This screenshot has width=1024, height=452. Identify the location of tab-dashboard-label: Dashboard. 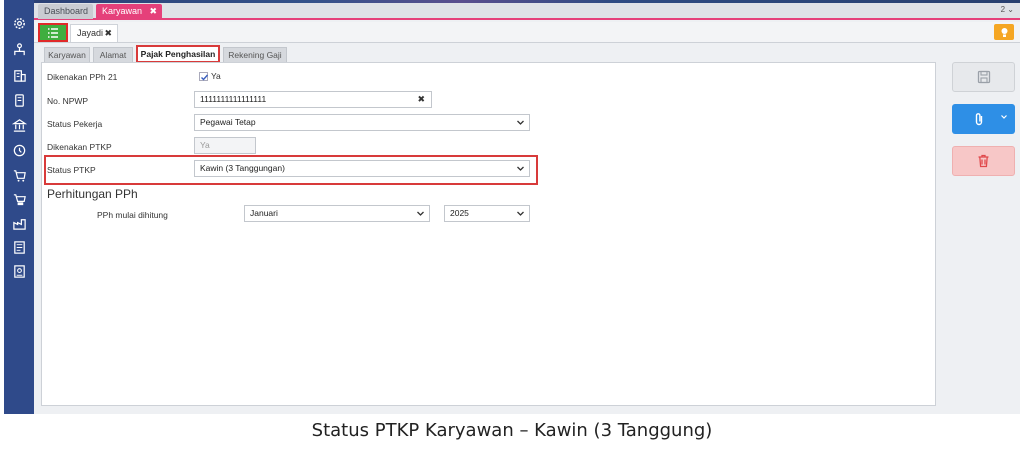
(66, 11).